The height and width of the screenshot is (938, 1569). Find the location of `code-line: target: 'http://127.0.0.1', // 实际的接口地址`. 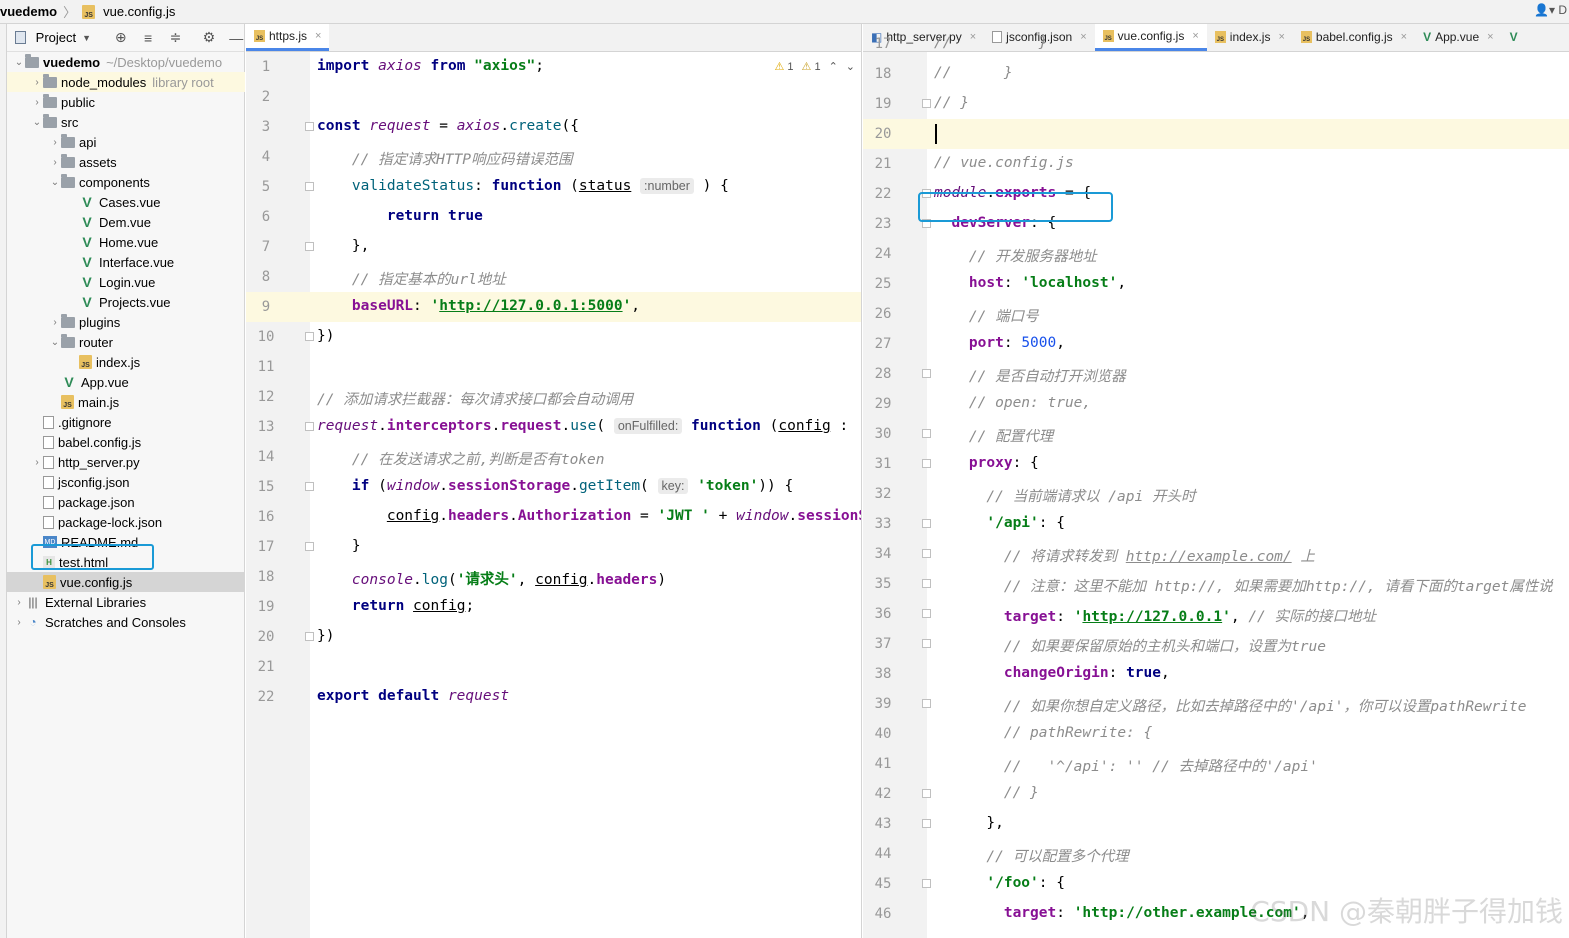

code-line: target: 'http://127.0.0.1', // 实际的接口地址 is located at coordinates (1155, 615).